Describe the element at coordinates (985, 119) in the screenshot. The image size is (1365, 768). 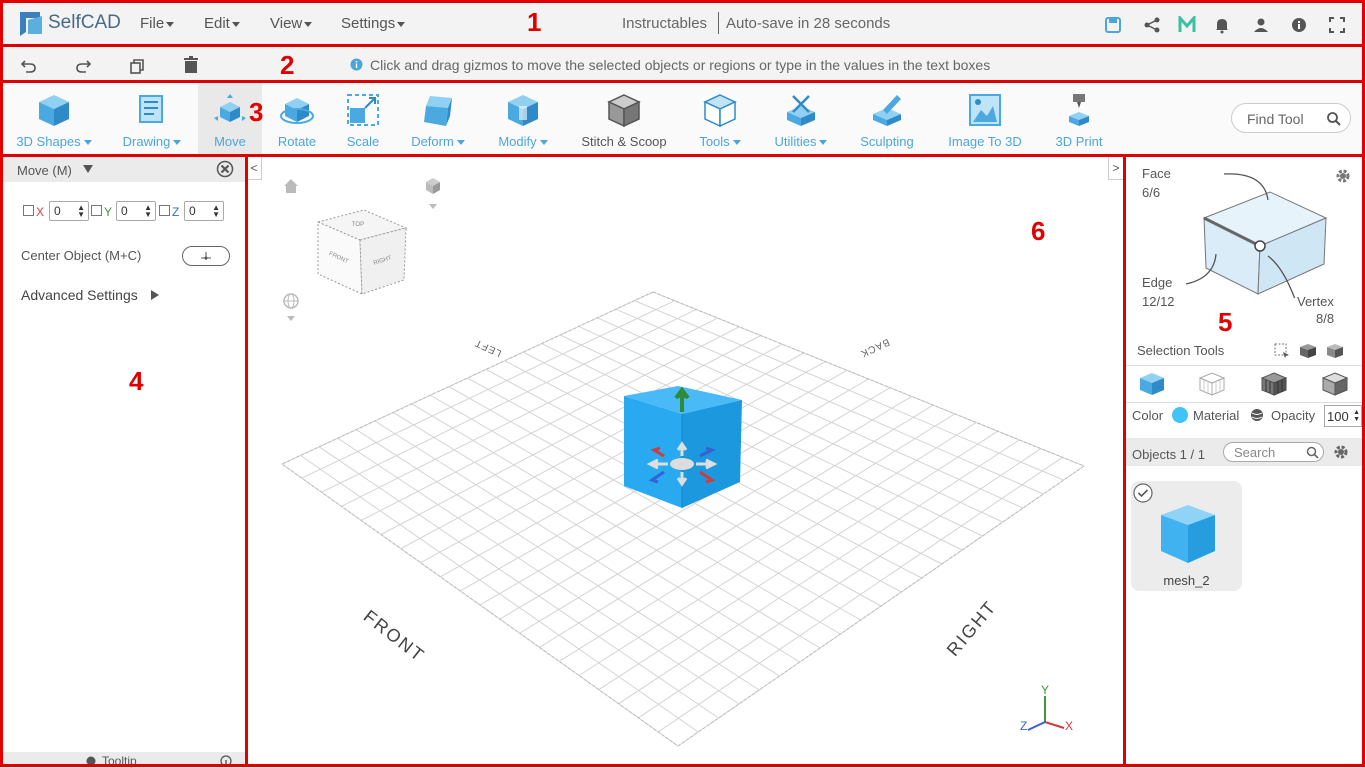
I see `tool-image-to-3d: Image To 3D` at that location.